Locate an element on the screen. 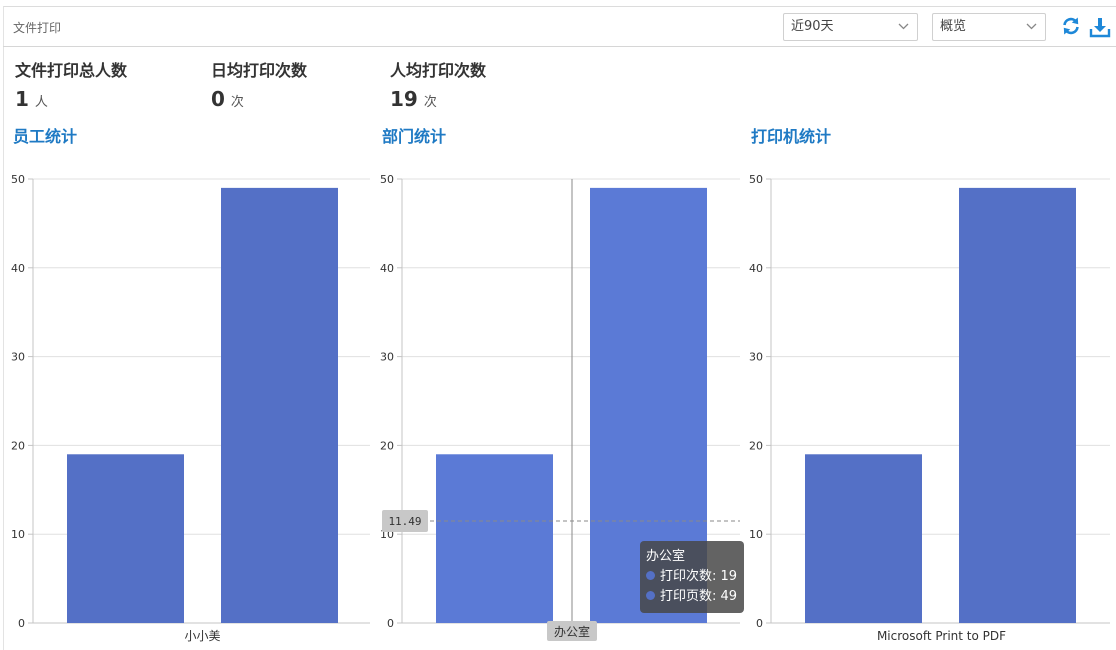 The width and height of the screenshot is (1116, 650). x-category-label: 小小美 is located at coordinates (202, 636).